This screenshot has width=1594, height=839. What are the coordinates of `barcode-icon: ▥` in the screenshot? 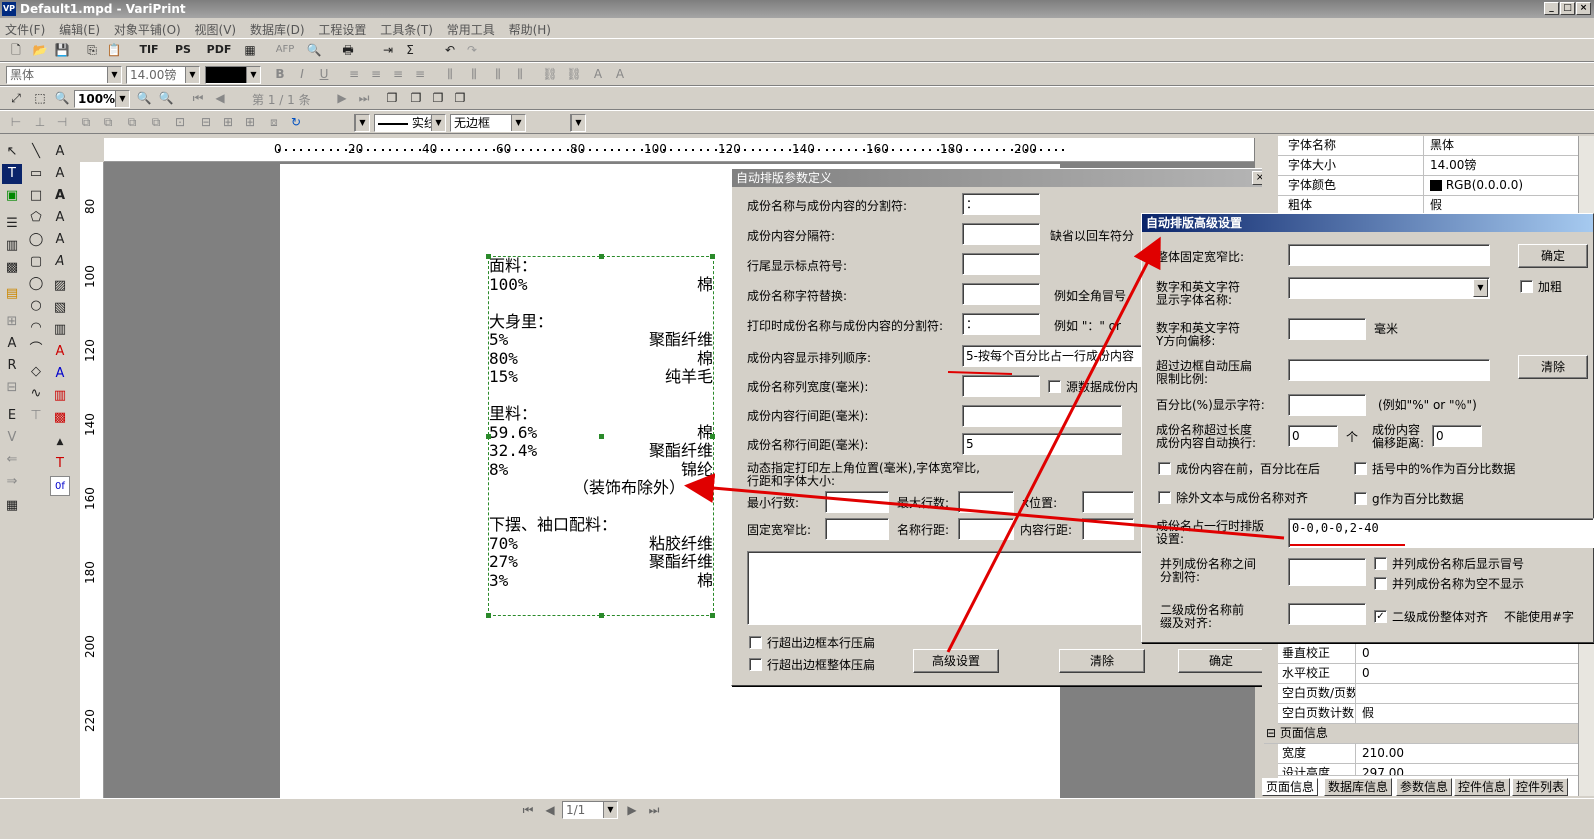 It's located at (12, 246).